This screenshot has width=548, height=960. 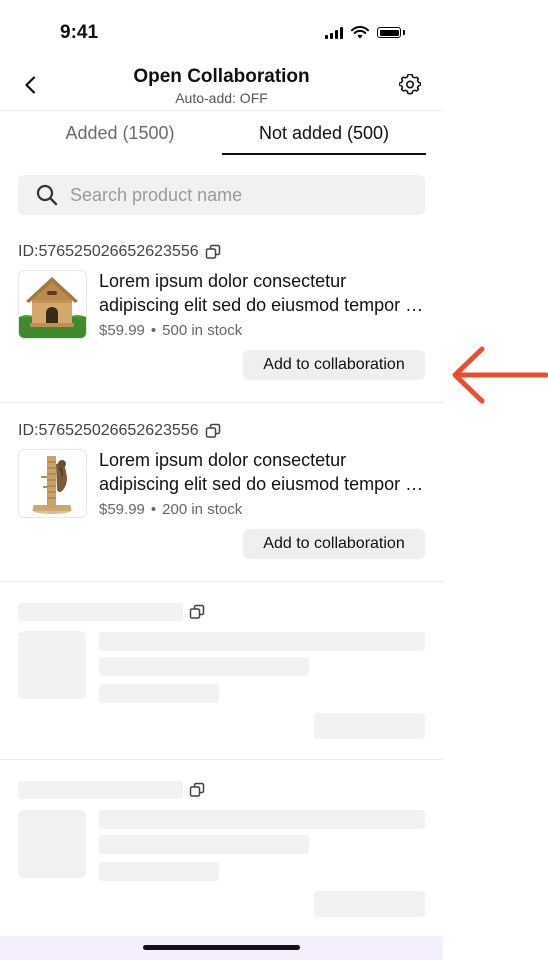 What do you see at coordinates (500, 375) in the screenshot?
I see `annotation-arrow-icon` at bounding box center [500, 375].